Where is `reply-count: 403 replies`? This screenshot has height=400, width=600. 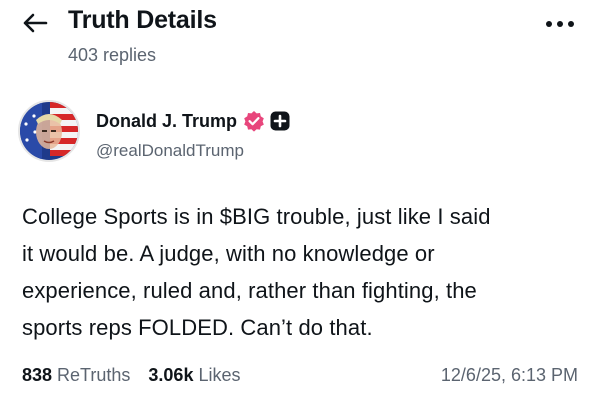
reply-count: 403 replies is located at coordinates (112, 55).